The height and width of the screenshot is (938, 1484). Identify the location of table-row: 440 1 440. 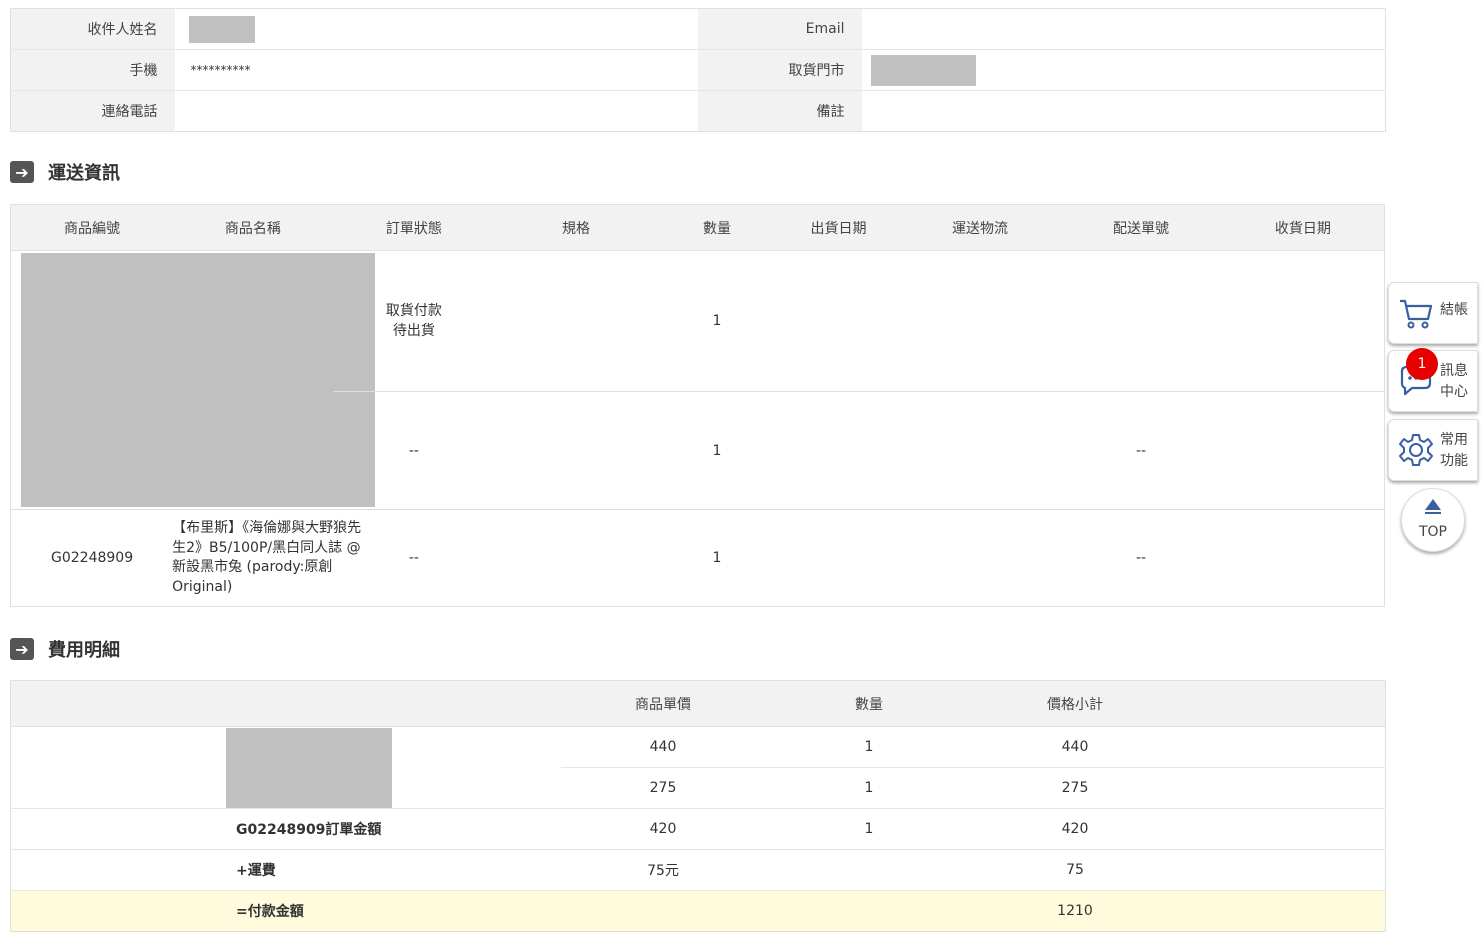
(698, 767).